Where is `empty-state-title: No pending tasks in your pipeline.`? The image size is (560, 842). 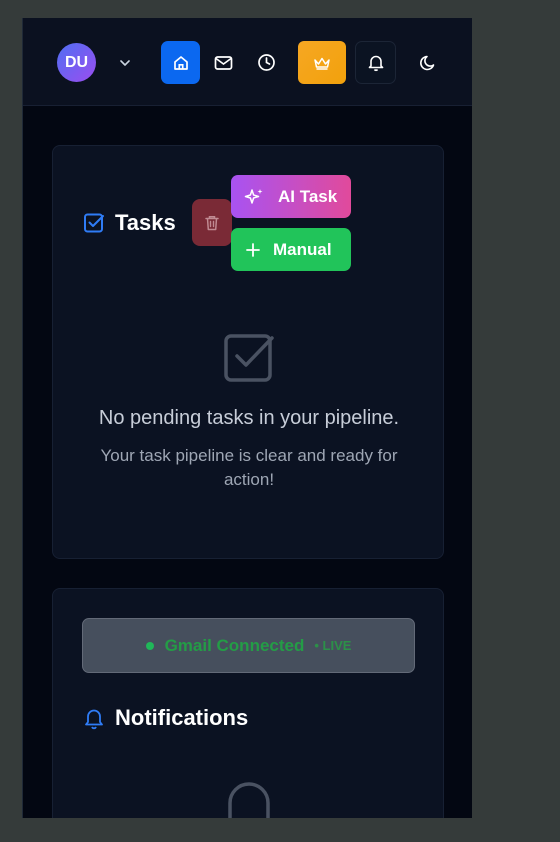 empty-state-title: No pending tasks in your pipeline. is located at coordinates (249, 418).